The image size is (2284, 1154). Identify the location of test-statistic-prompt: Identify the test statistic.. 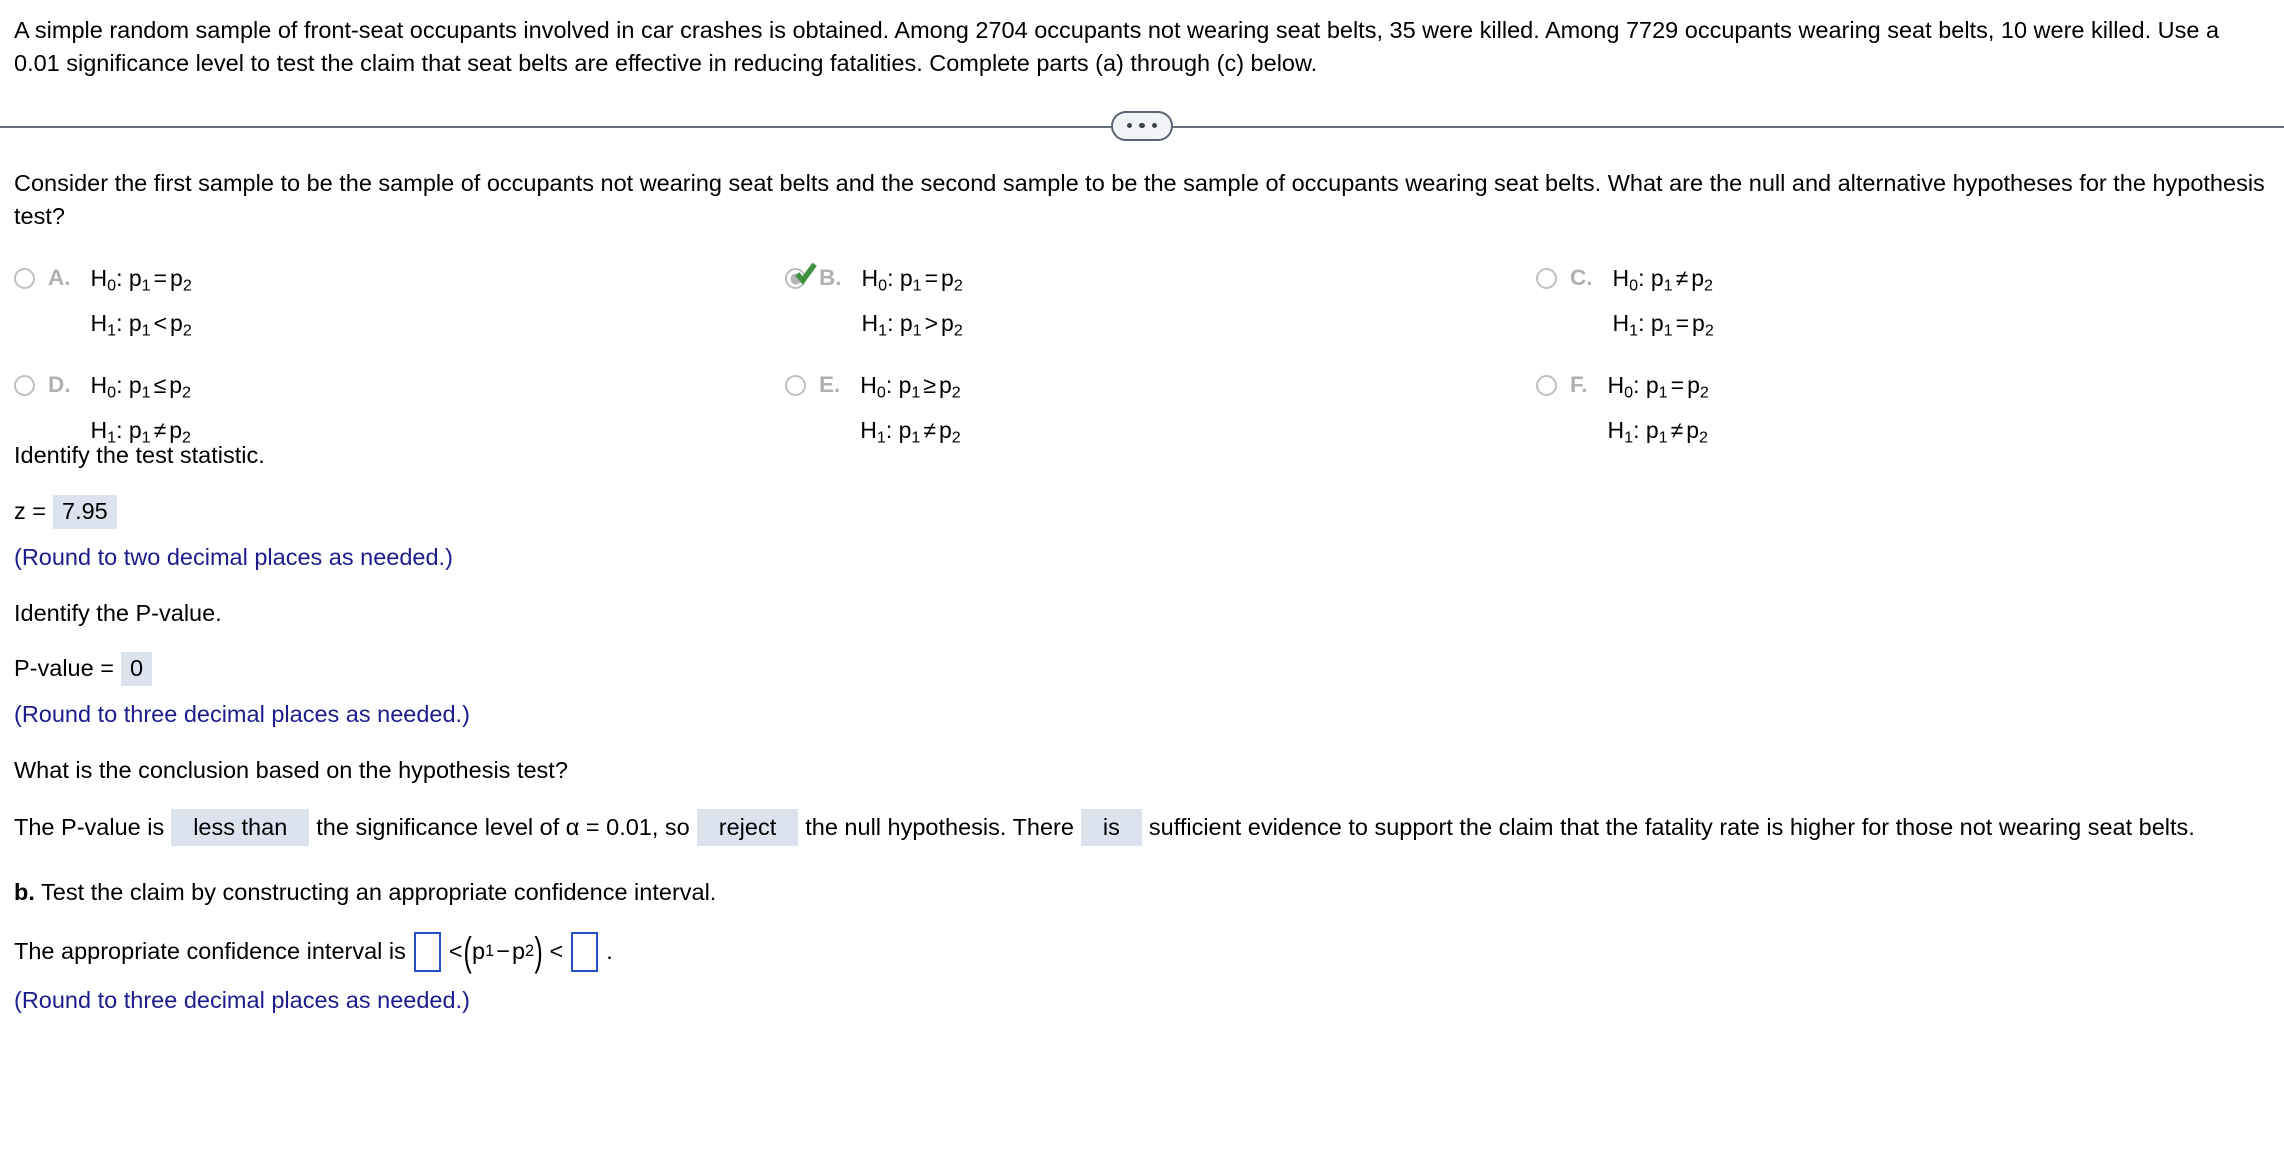
(139, 455).